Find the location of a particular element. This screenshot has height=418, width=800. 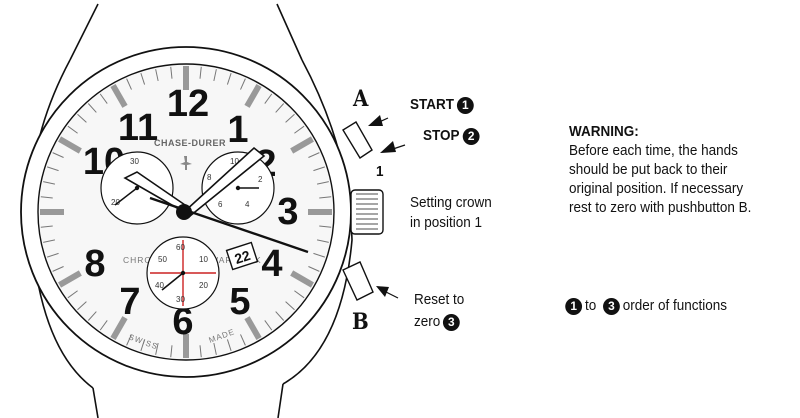

subdial-bottom-60: 60 is located at coordinates (180, 247).